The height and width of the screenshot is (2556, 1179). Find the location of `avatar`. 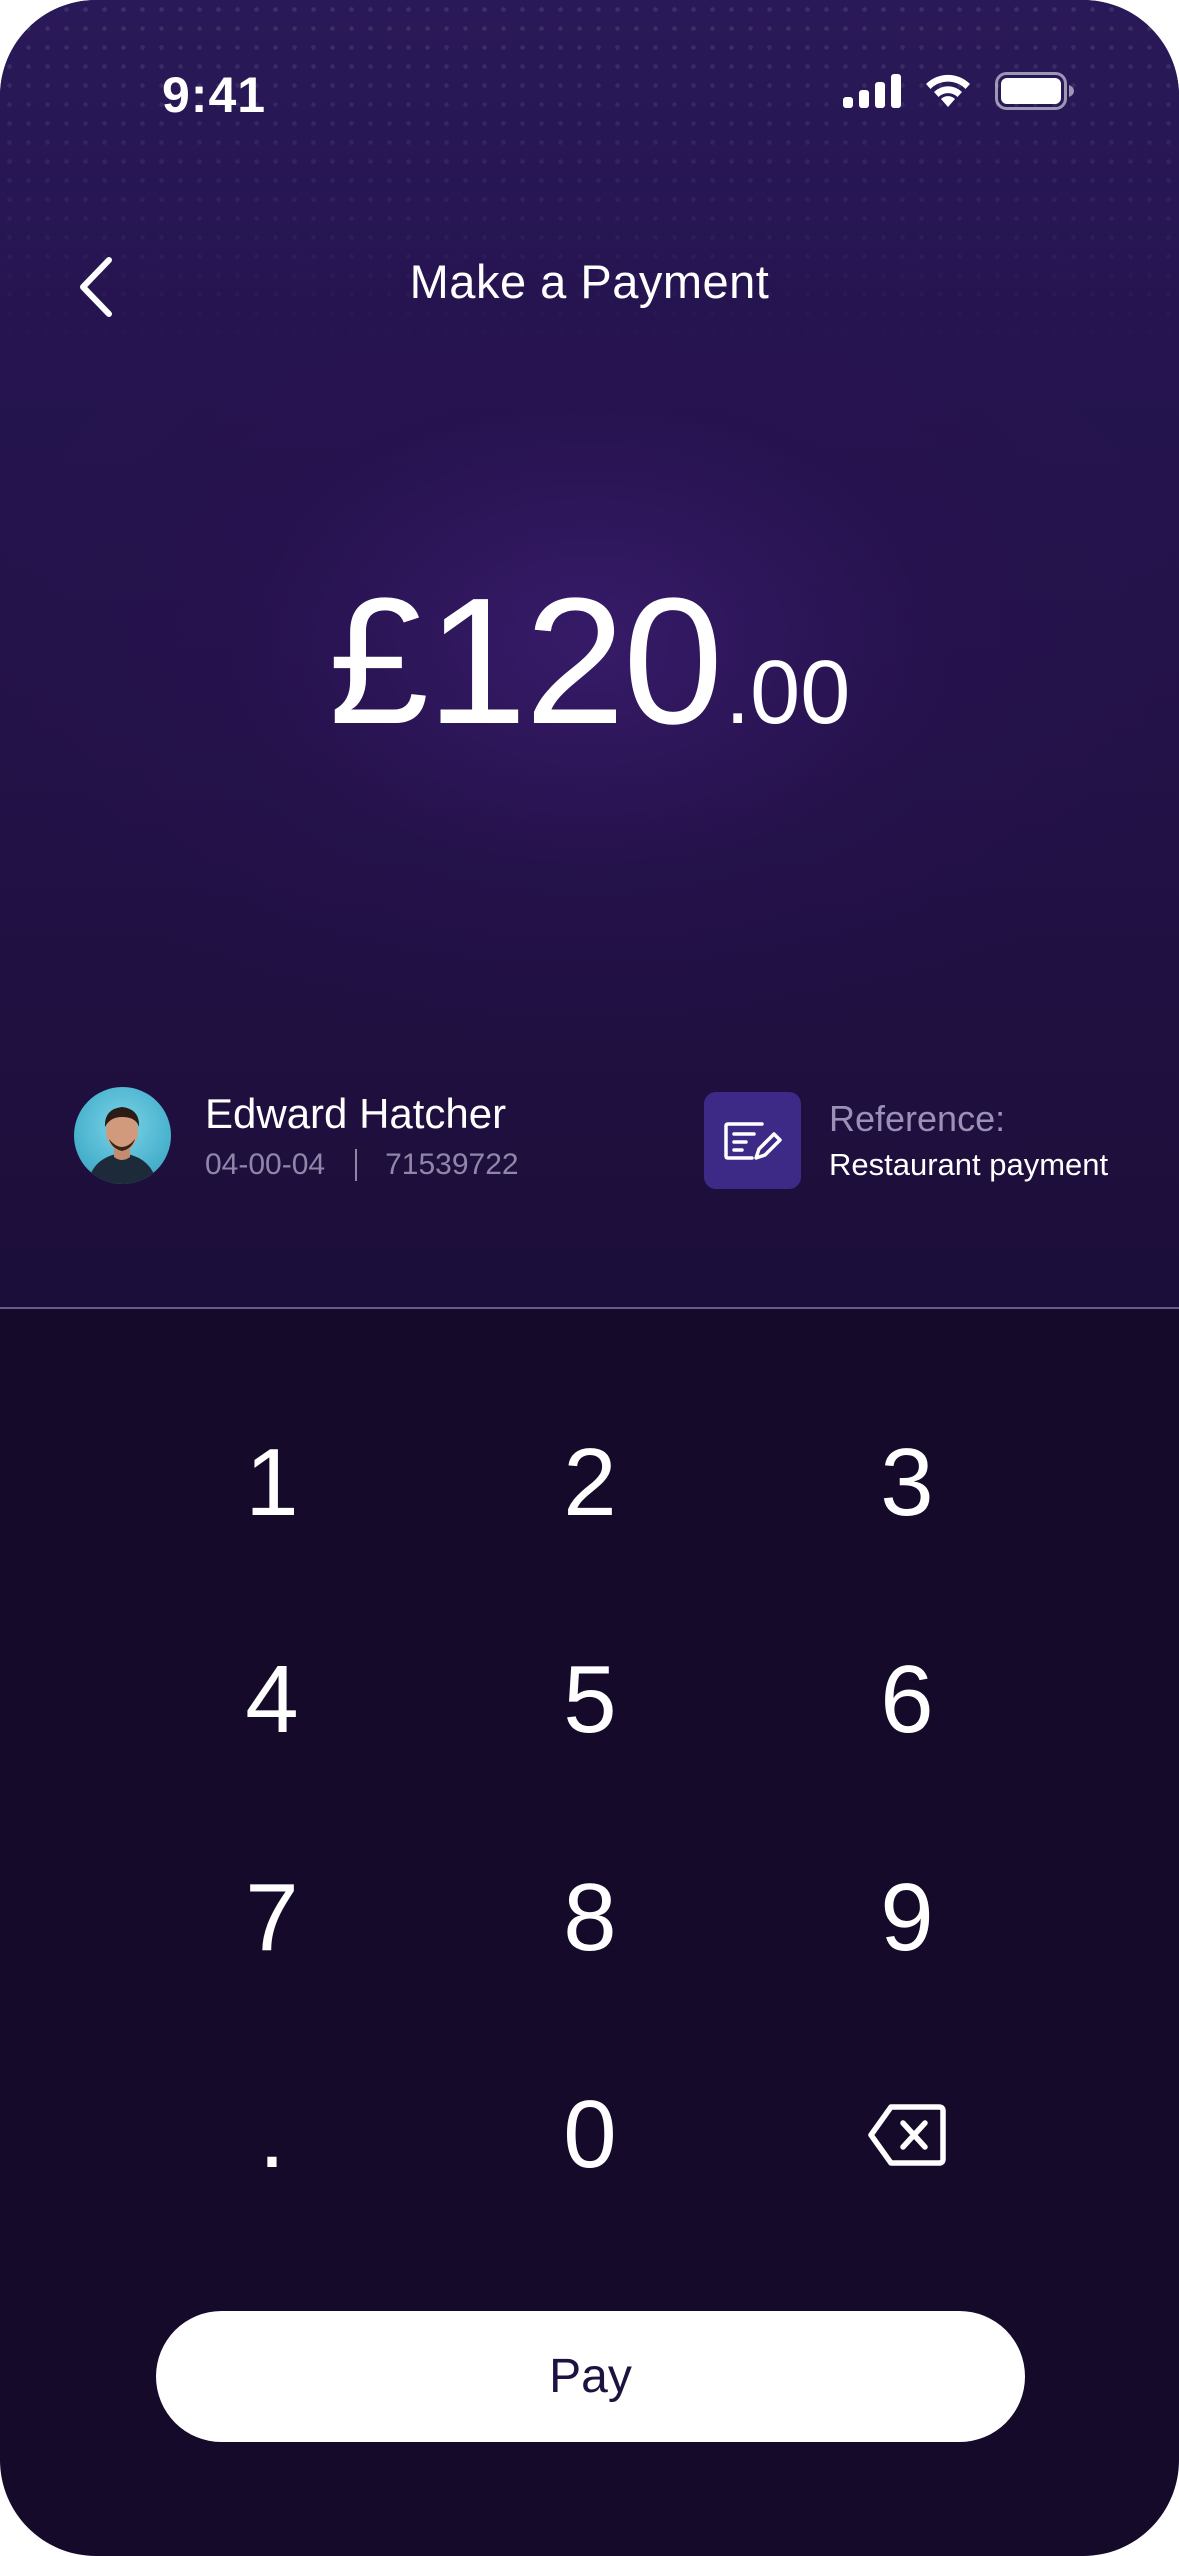

avatar is located at coordinates (122, 1135).